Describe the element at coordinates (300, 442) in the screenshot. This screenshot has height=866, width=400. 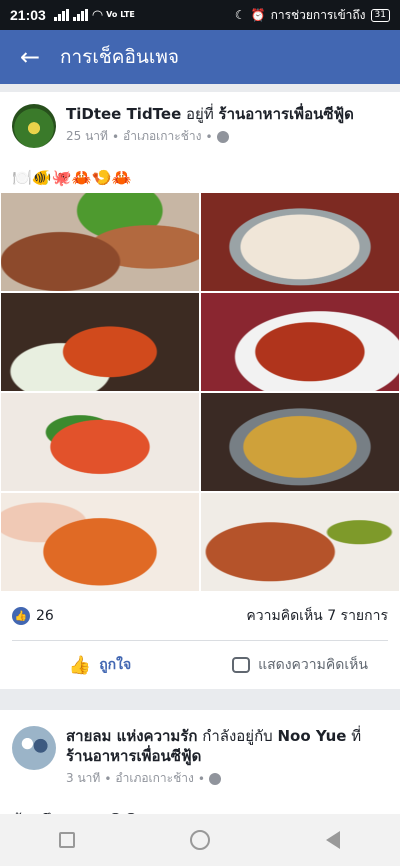
I see `photo-seafood-tom-yum` at that location.